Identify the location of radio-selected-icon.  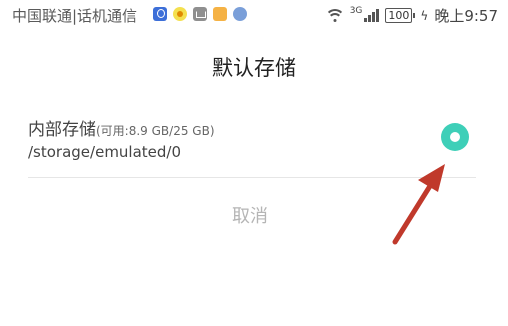
(455, 137).